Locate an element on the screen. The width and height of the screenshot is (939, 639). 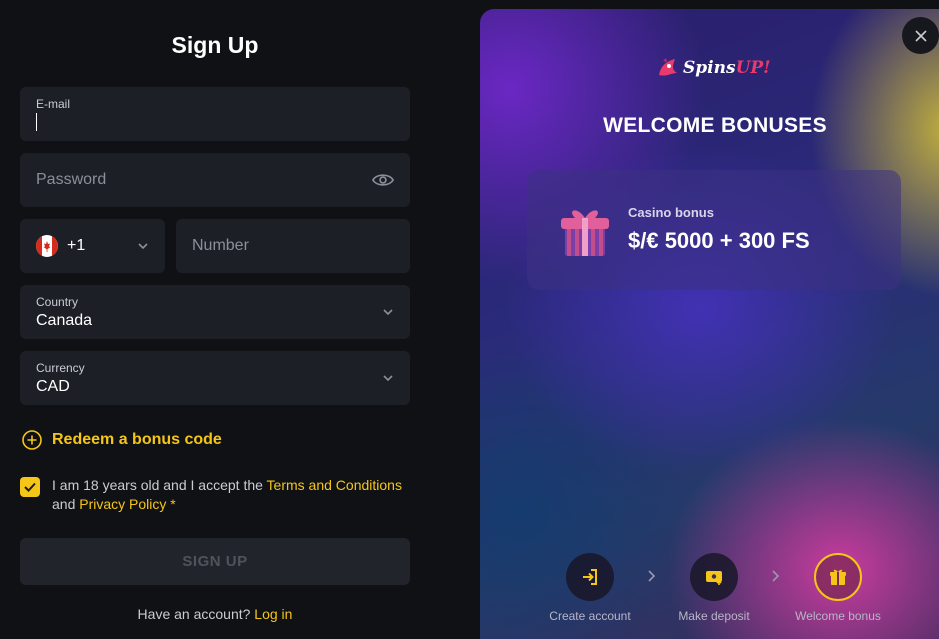
brand-logo: SpinsUP! is located at coordinates (713, 68).